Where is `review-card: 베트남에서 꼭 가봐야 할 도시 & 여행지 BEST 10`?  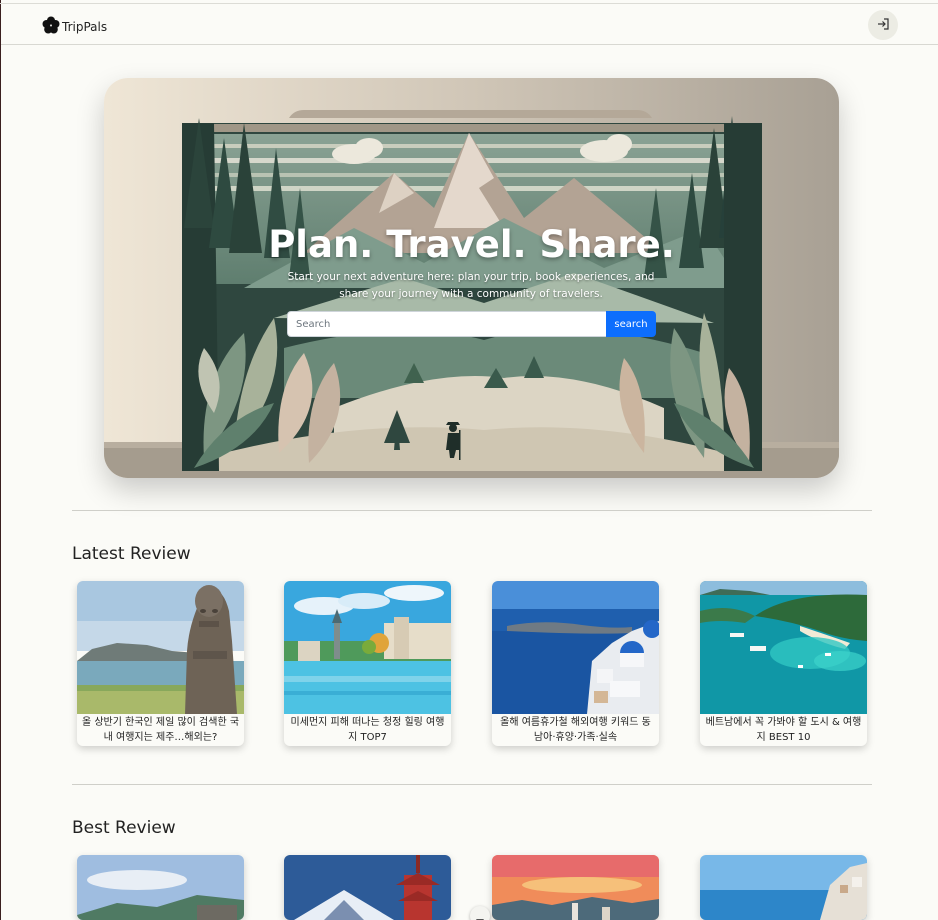
review-card: 베트남에서 꼭 가봐야 할 도시 & 여행지 BEST 10 is located at coordinates (783, 663).